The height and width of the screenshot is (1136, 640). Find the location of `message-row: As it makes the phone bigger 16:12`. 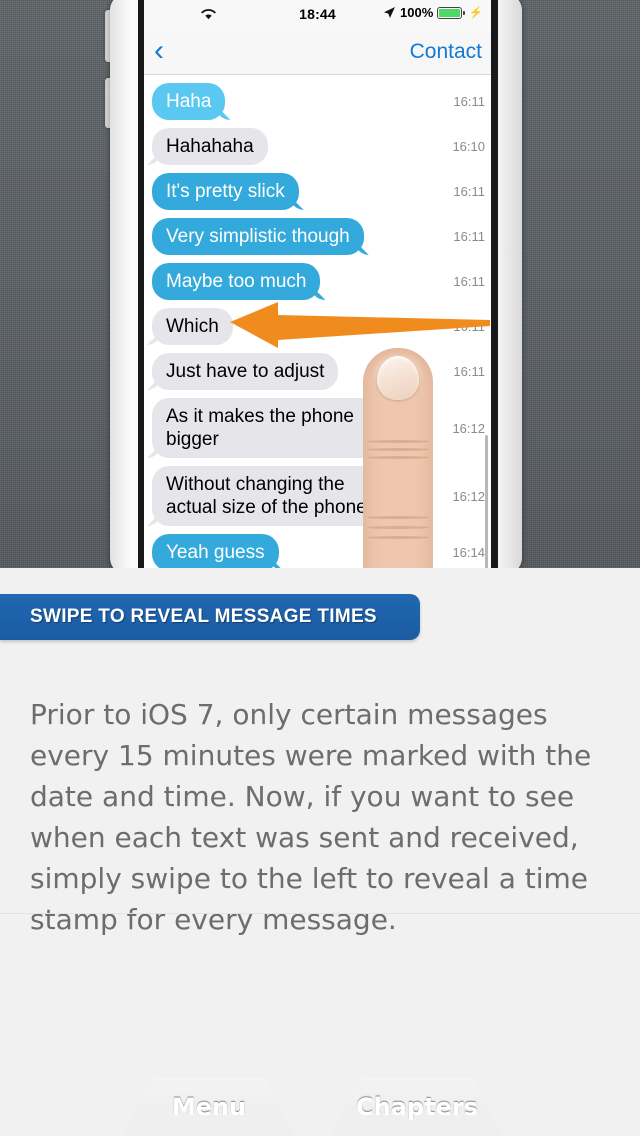

message-row: As it makes the phone bigger 16:12 is located at coordinates (317, 428).